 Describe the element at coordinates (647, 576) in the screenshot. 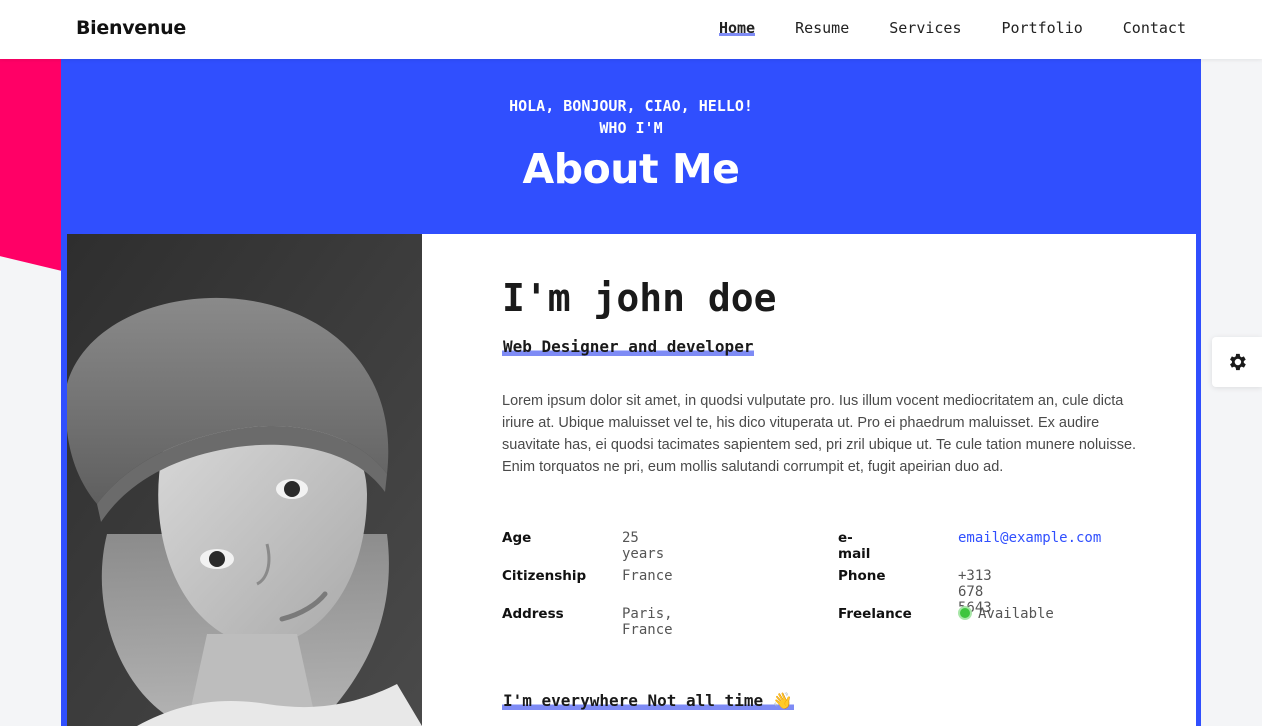

I see `citizenship-value: France` at that location.